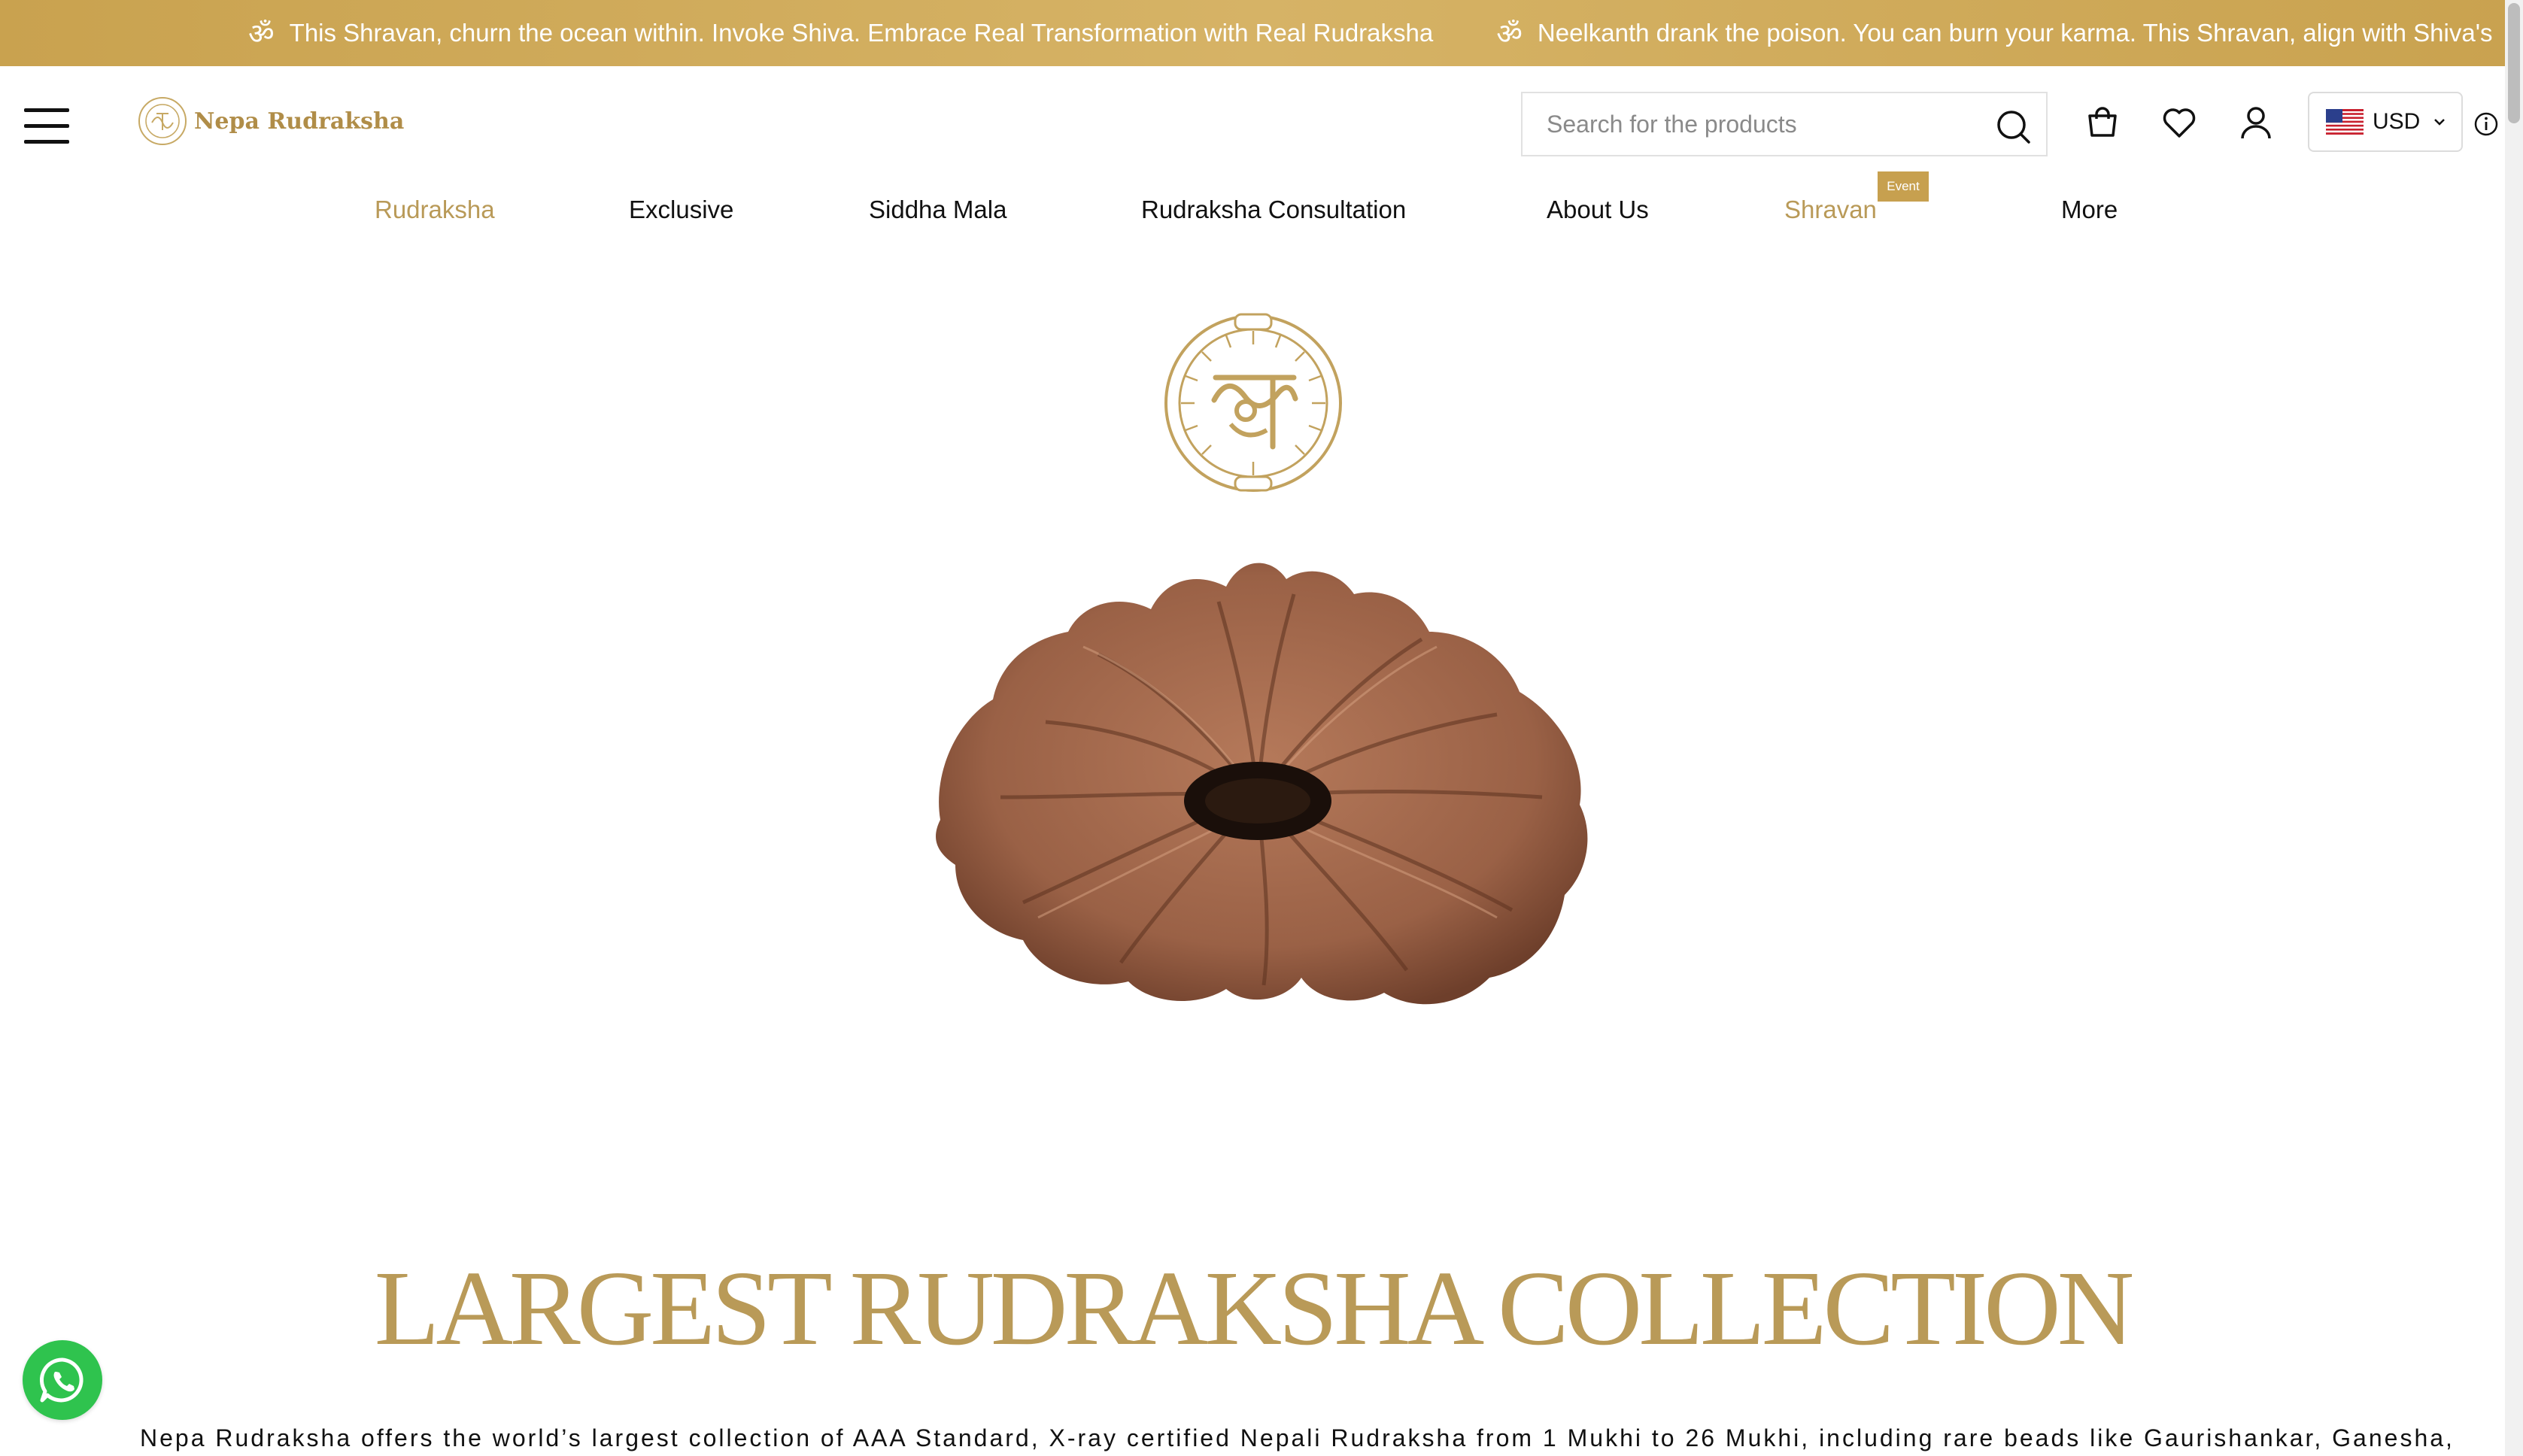 This screenshot has height=1456, width=2523. I want to click on logo: Nepa Rudraksha, so click(270, 121).